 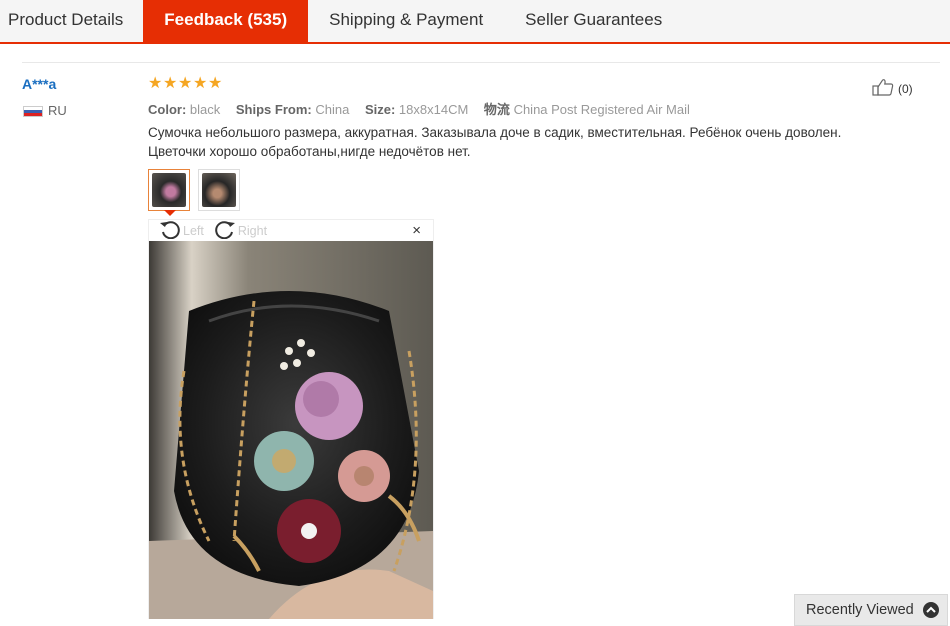 What do you see at coordinates (181, 230) in the screenshot?
I see `rotate-left-button: Left` at bounding box center [181, 230].